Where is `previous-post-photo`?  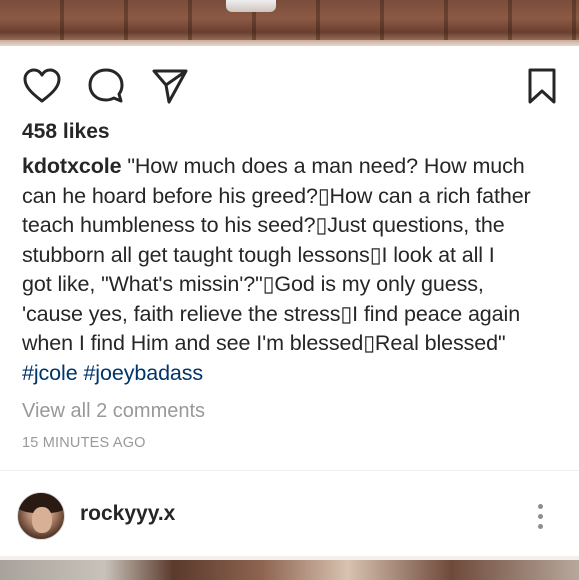
previous-post-photo is located at coordinates (289, 23).